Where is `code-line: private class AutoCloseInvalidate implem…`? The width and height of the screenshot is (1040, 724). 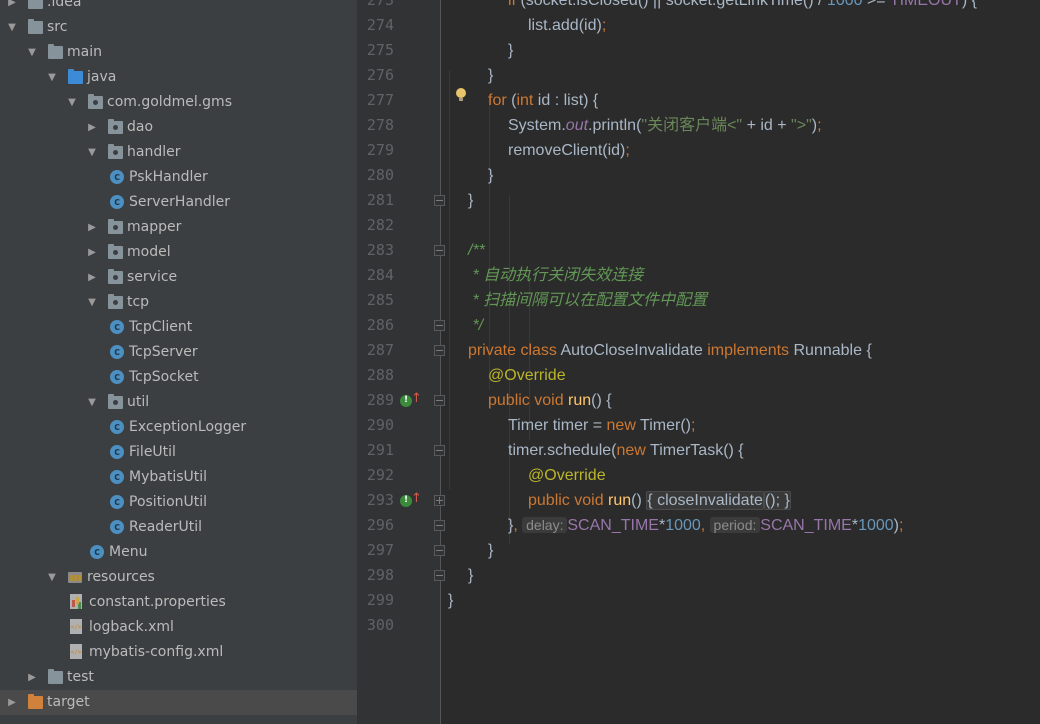 code-line: private class AutoCloseInvalidate implem… is located at coordinates (670, 350).